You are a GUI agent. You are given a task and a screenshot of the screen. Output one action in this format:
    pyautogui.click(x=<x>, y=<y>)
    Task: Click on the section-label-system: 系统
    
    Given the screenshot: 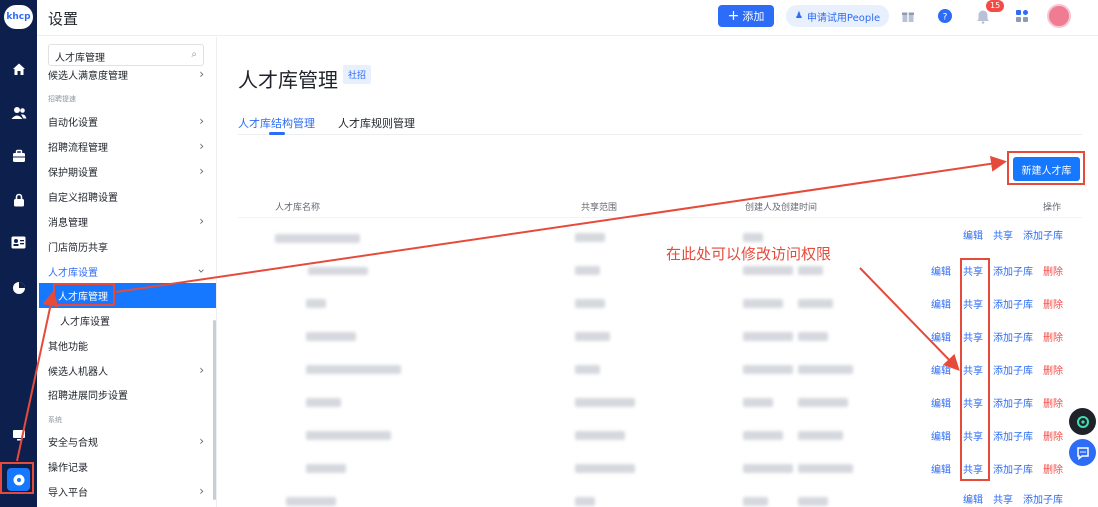 What is the action you would take?
    pyautogui.click(x=55, y=420)
    